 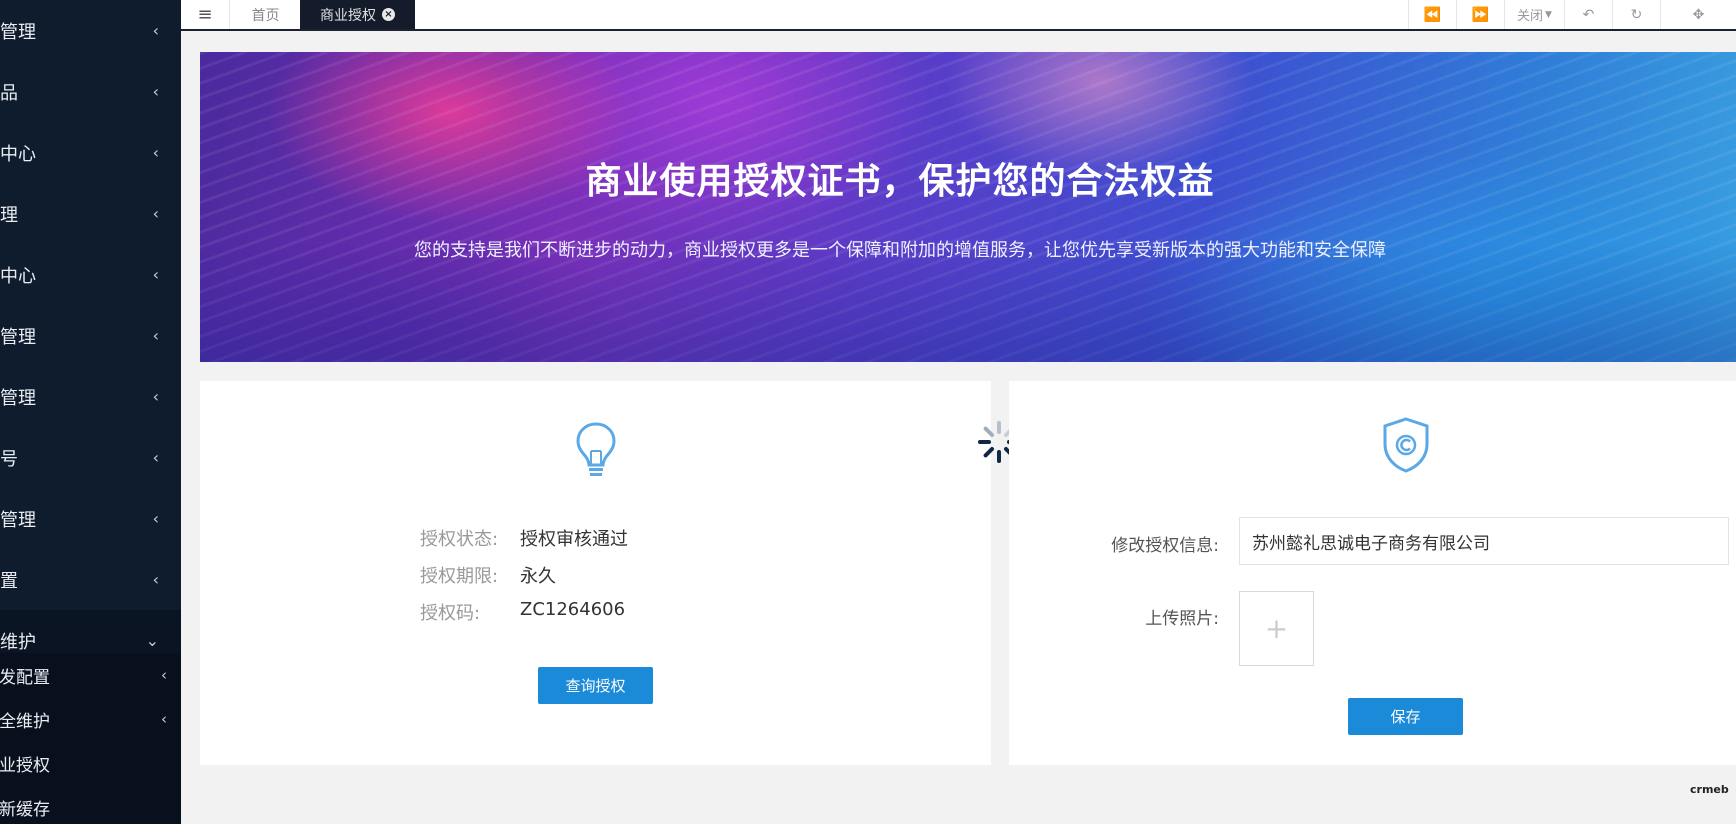 I want to click on license-status-label: 授权状态:, so click(x=459, y=539).